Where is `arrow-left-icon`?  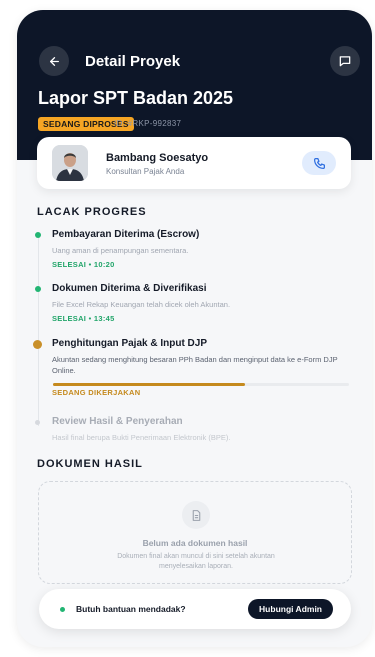 arrow-left-icon is located at coordinates (54, 61).